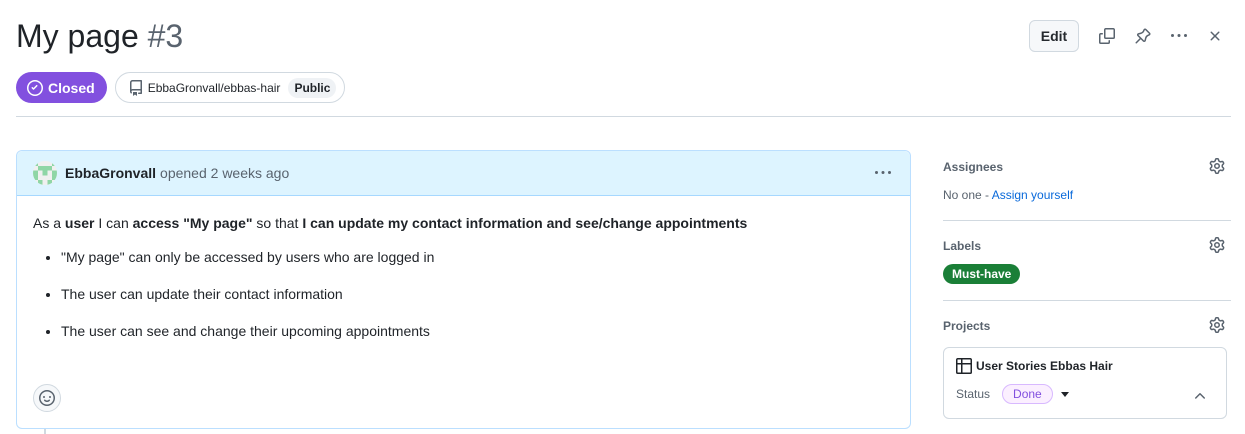 This screenshot has width=1245, height=434. What do you see at coordinates (277, 223) in the screenshot?
I see `story-text: so that` at bounding box center [277, 223].